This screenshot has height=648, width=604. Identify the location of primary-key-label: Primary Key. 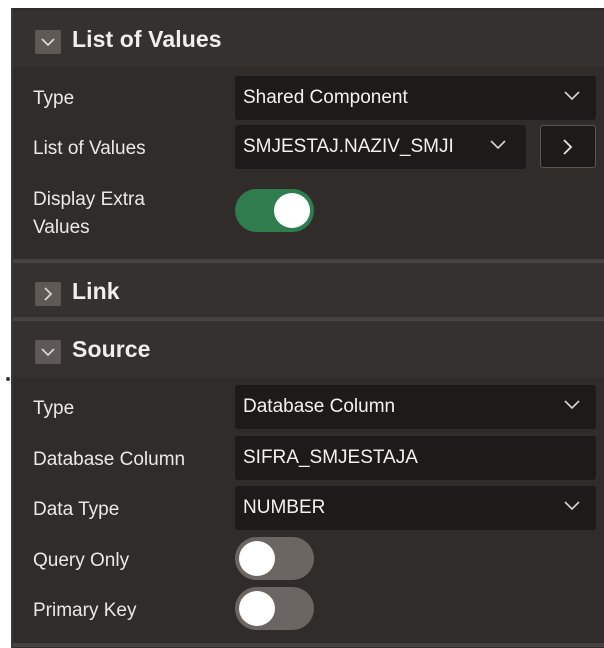
(85, 610).